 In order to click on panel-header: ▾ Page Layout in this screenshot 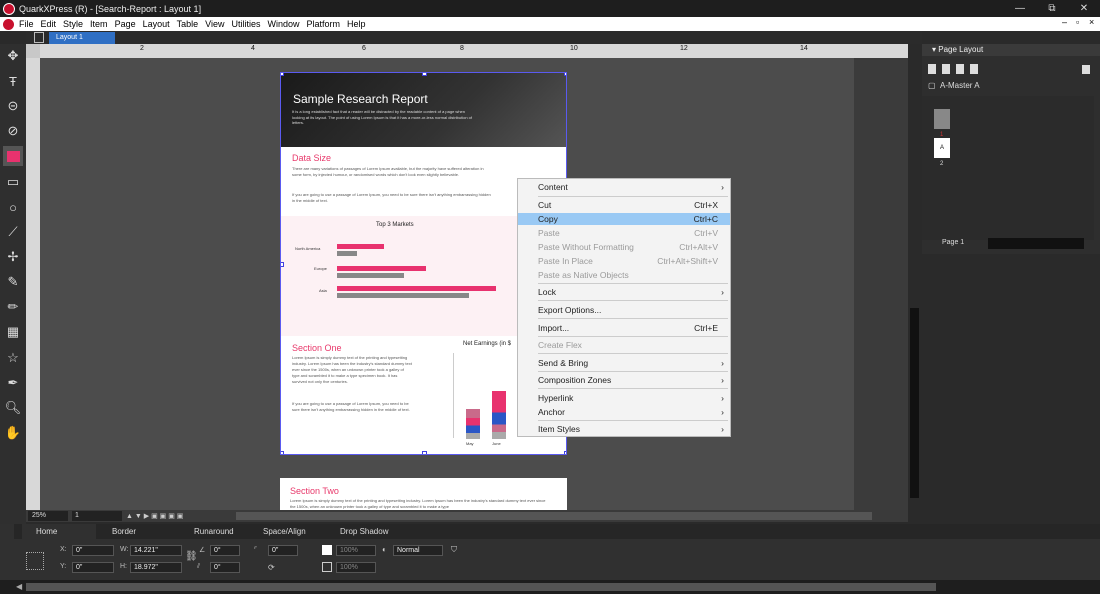, I will do `click(1011, 50)`.